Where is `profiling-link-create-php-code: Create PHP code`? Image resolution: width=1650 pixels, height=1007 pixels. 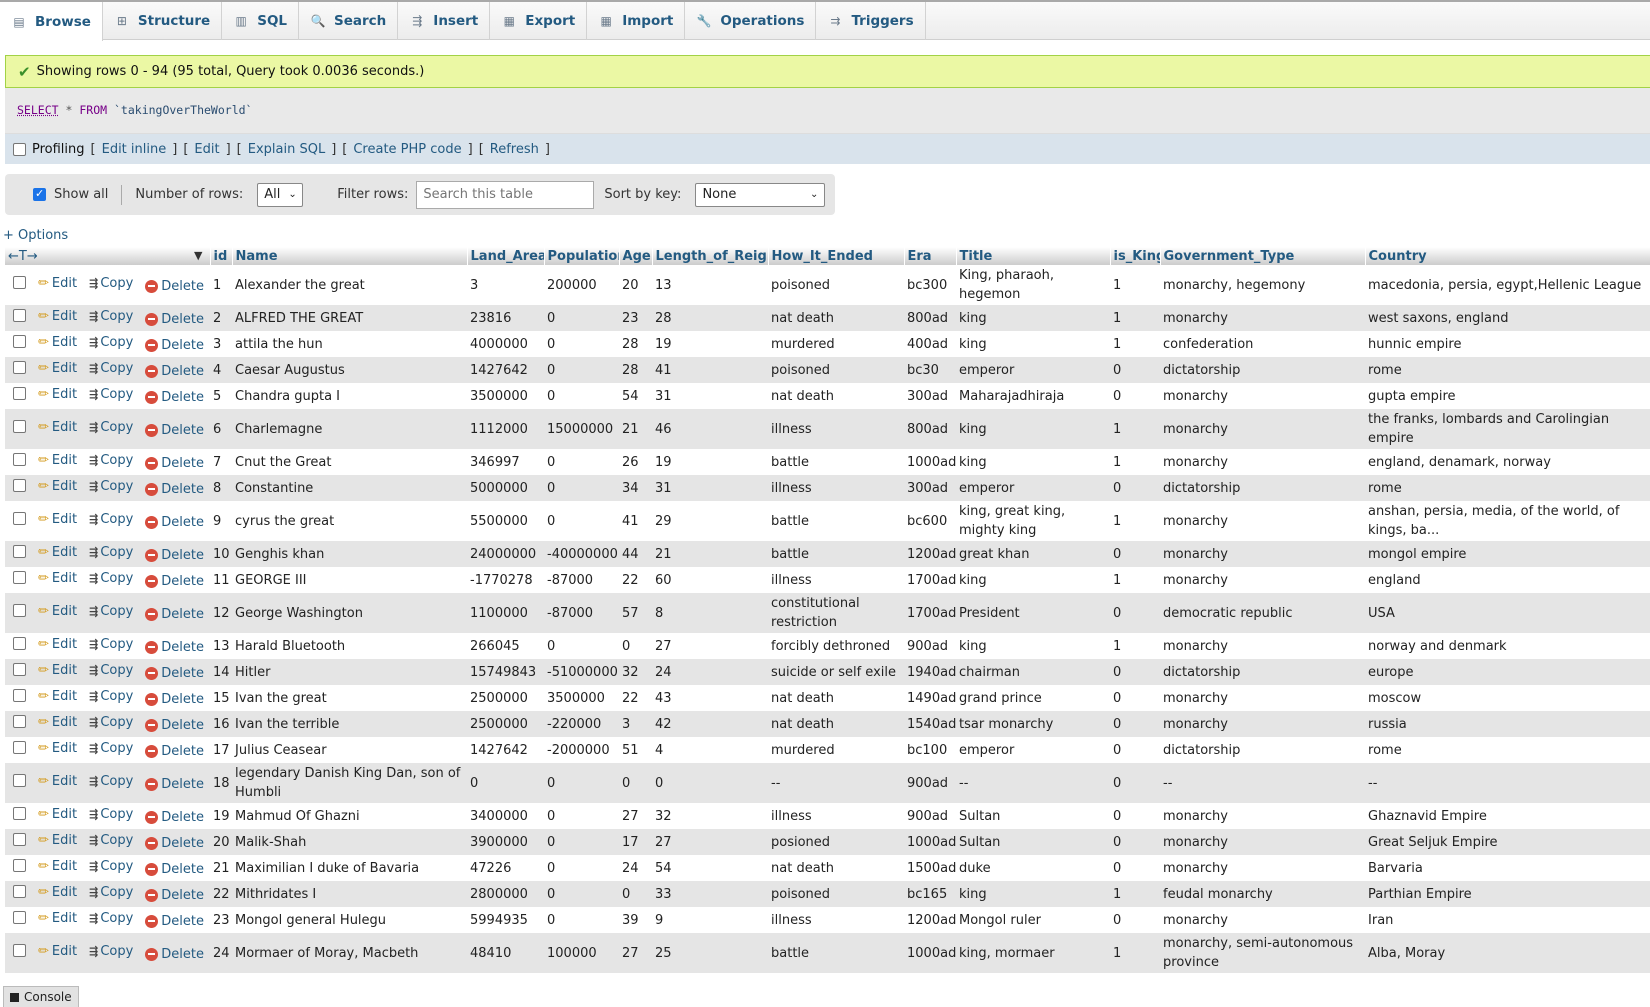 profiling-link-create-php-code: Create PHP code is located at coordinates (407, 149).